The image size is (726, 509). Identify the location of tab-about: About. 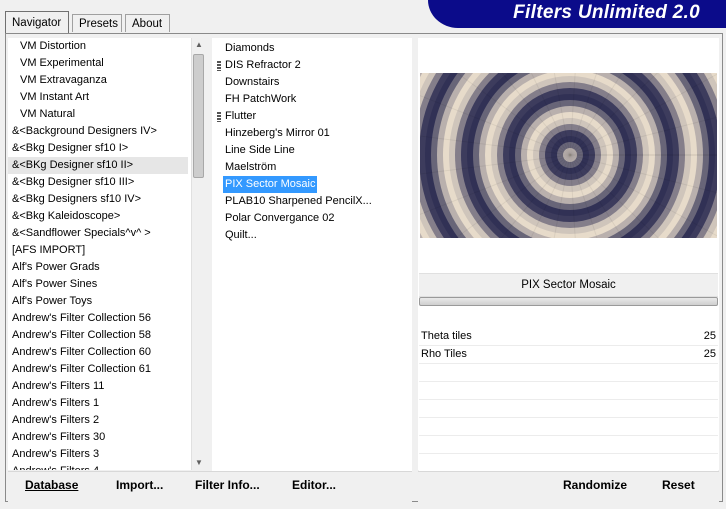
(147, 23).